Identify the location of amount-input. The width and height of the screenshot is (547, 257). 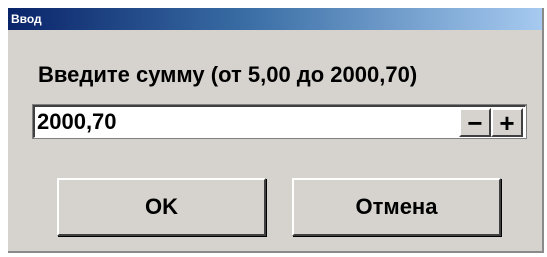
(237, 122).